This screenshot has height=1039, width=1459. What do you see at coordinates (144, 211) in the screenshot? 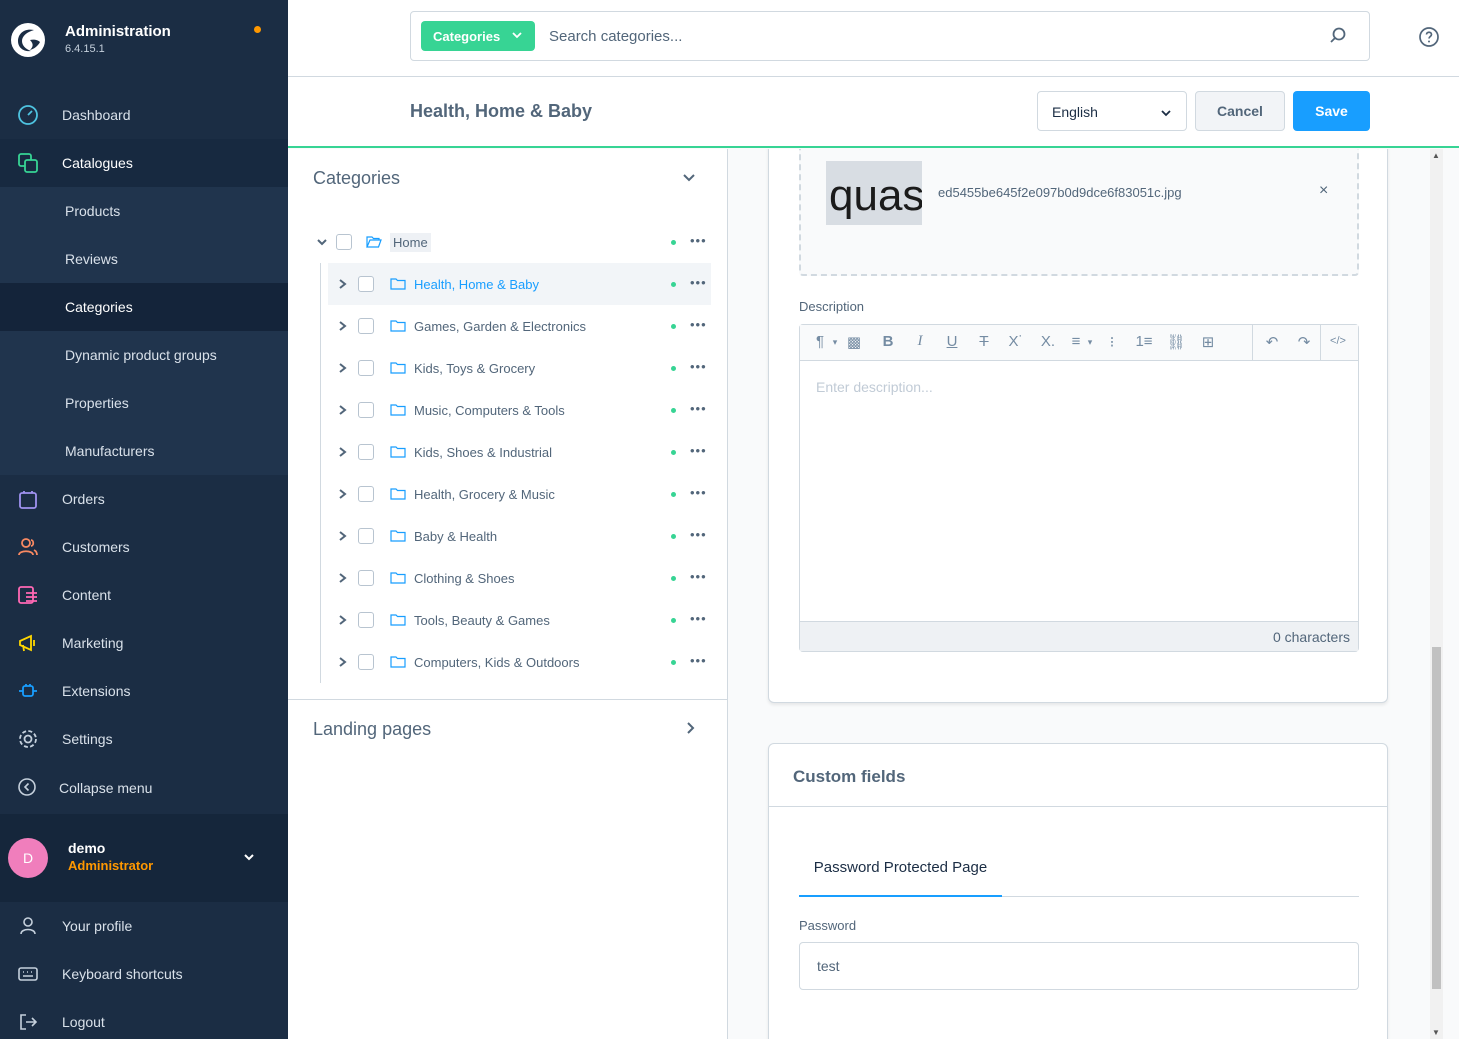
I see `sidebar-sub-products: Products` at bounding box center [144, 211].